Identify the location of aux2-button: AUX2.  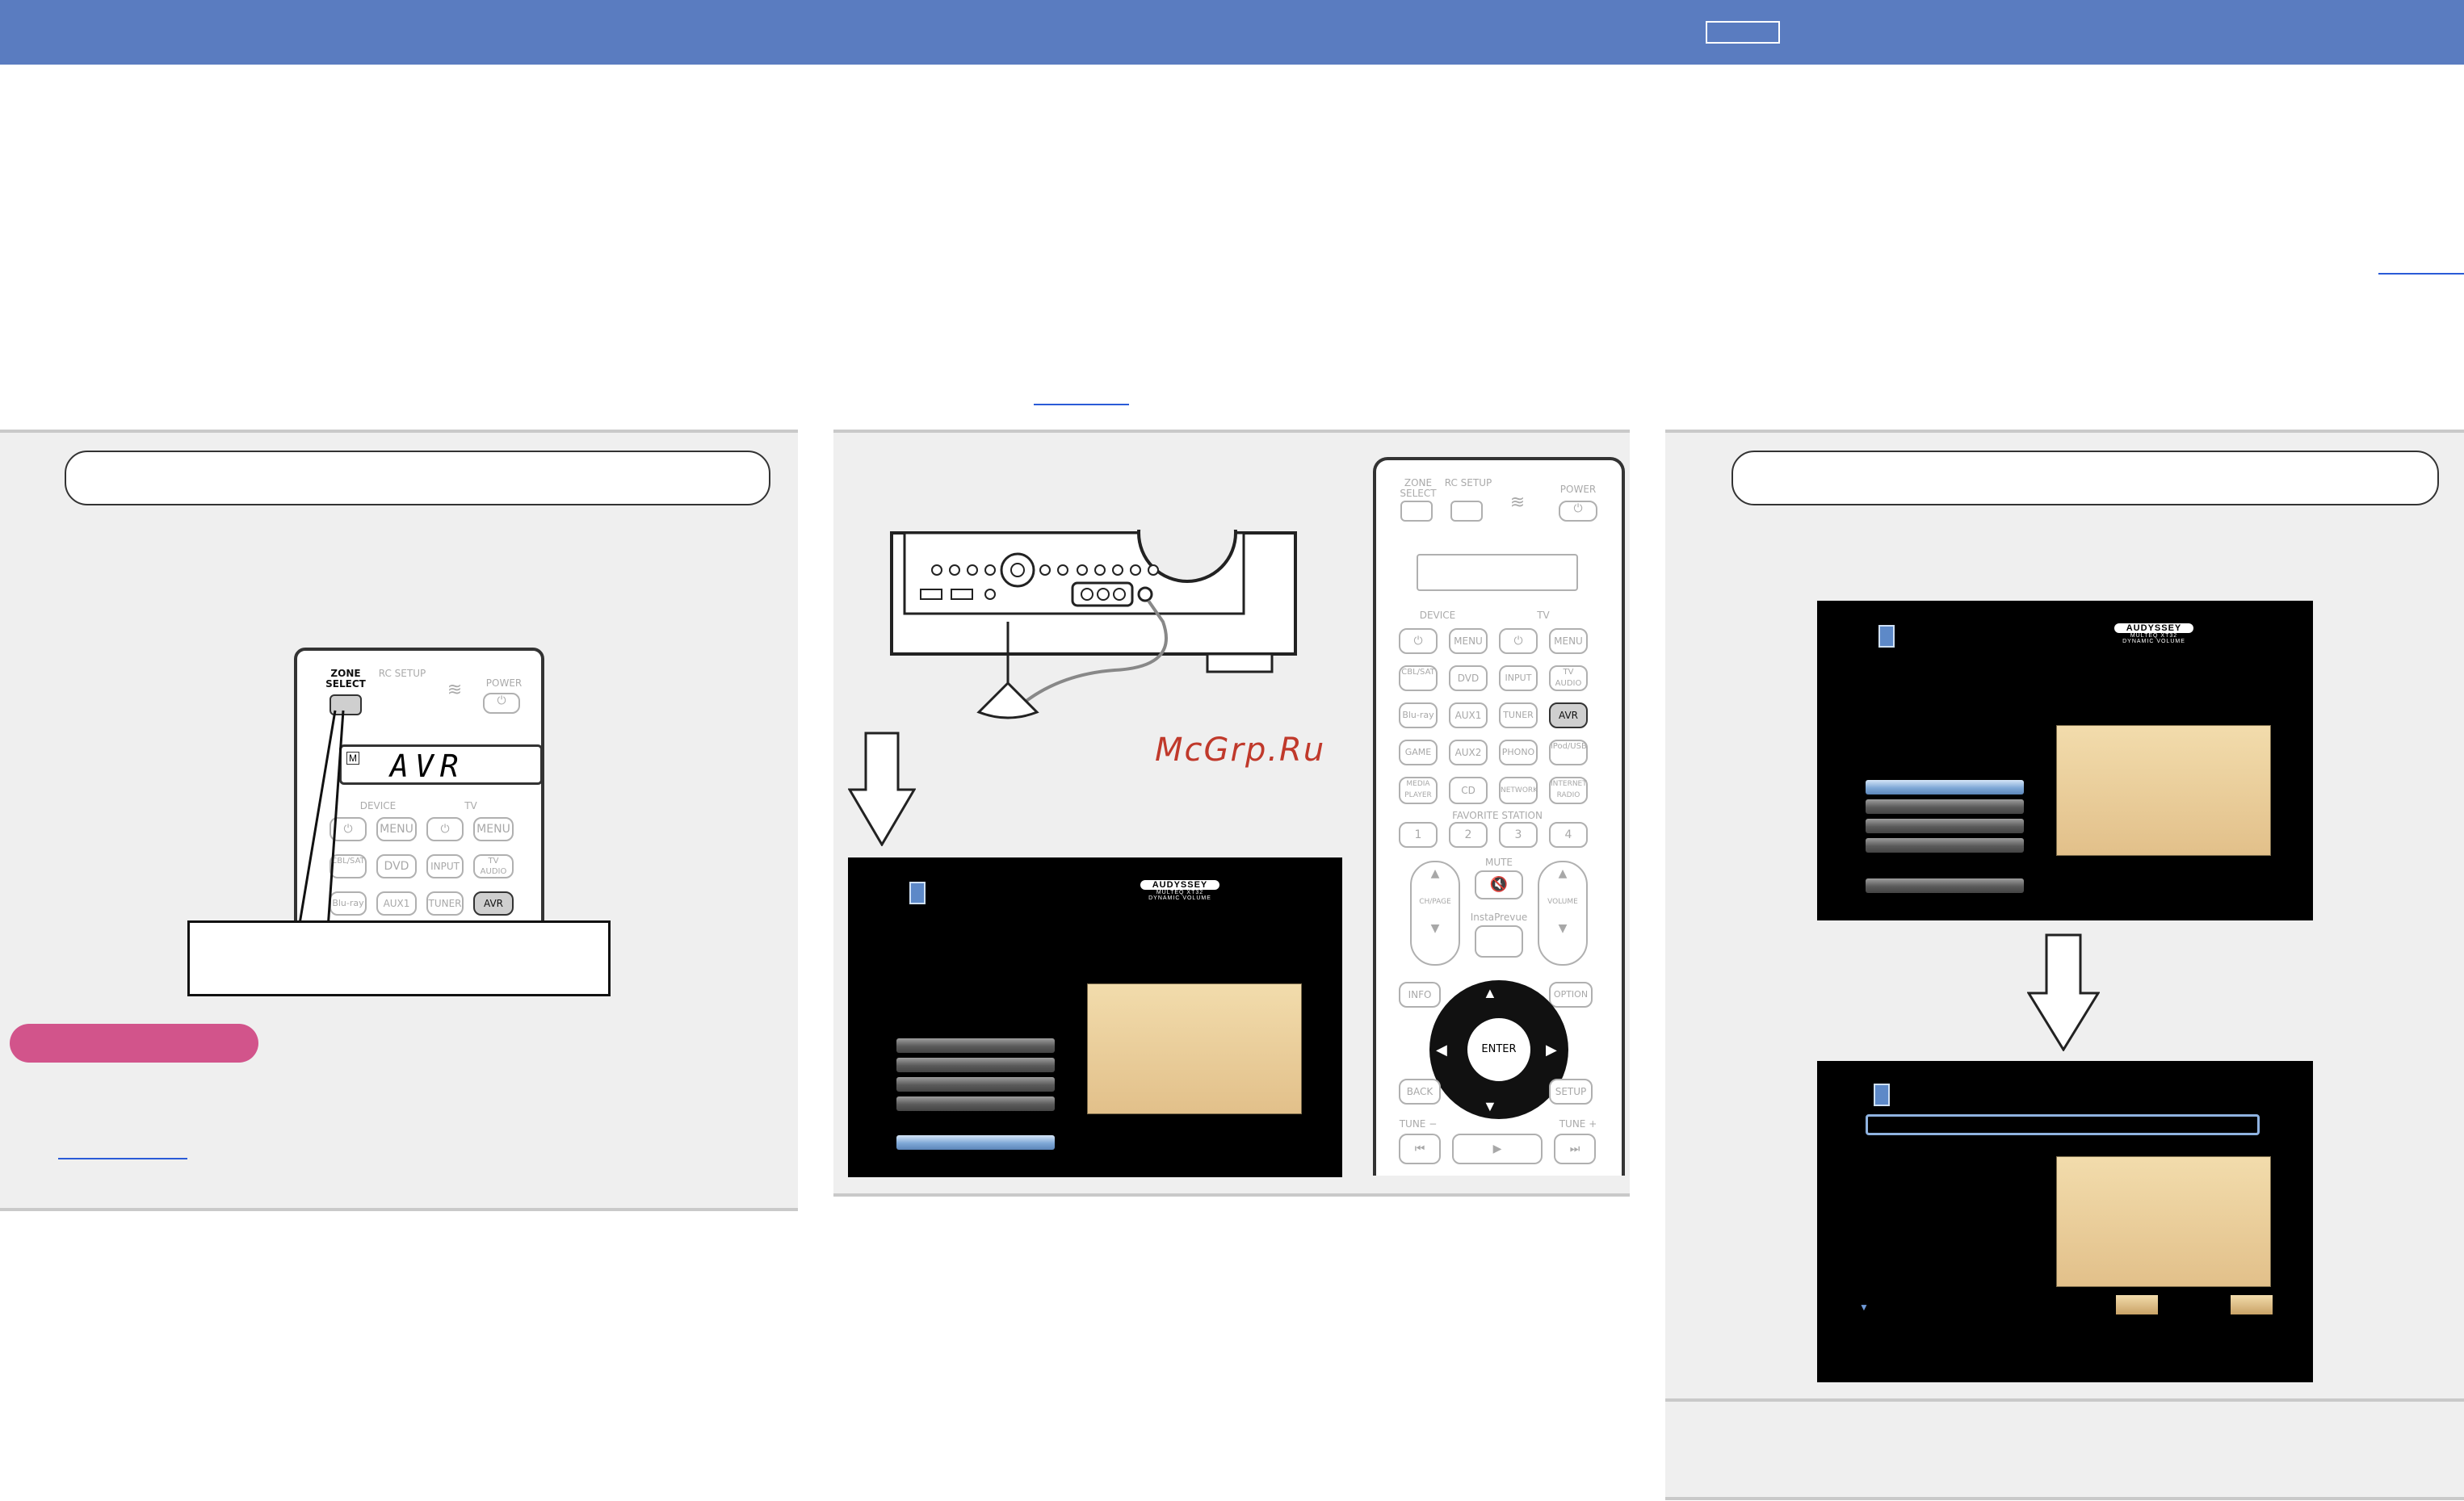
(1469, 752).